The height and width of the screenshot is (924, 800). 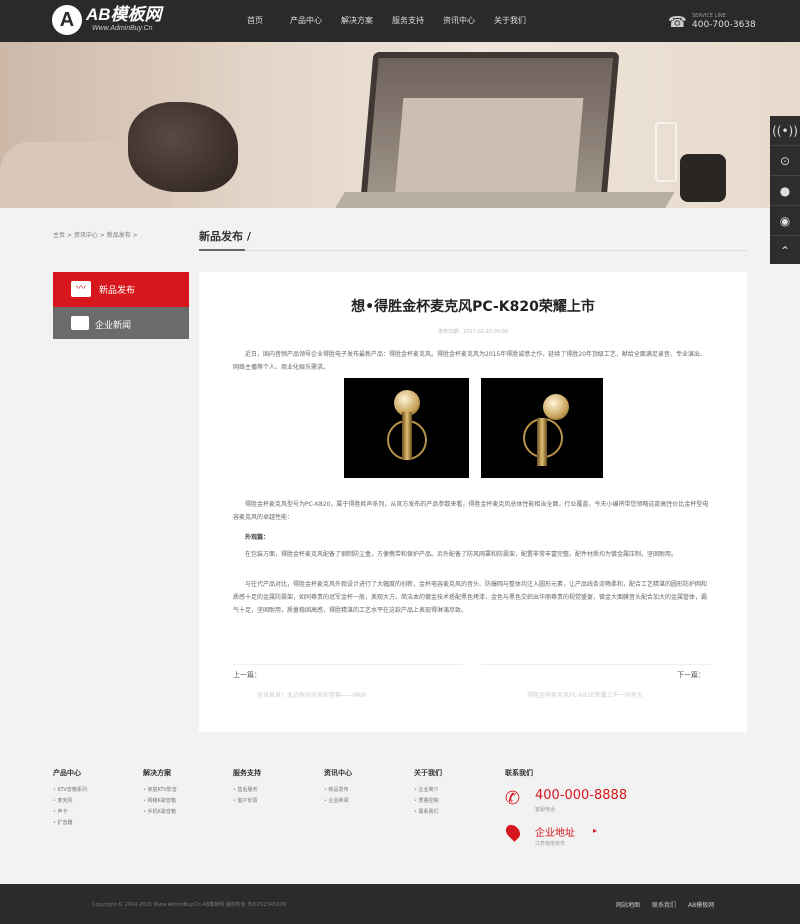 What do you see at coordinates (59, 235) in the screenshot?
I see `breadcrumb-home: 主页` at bounding box center [59, 235].